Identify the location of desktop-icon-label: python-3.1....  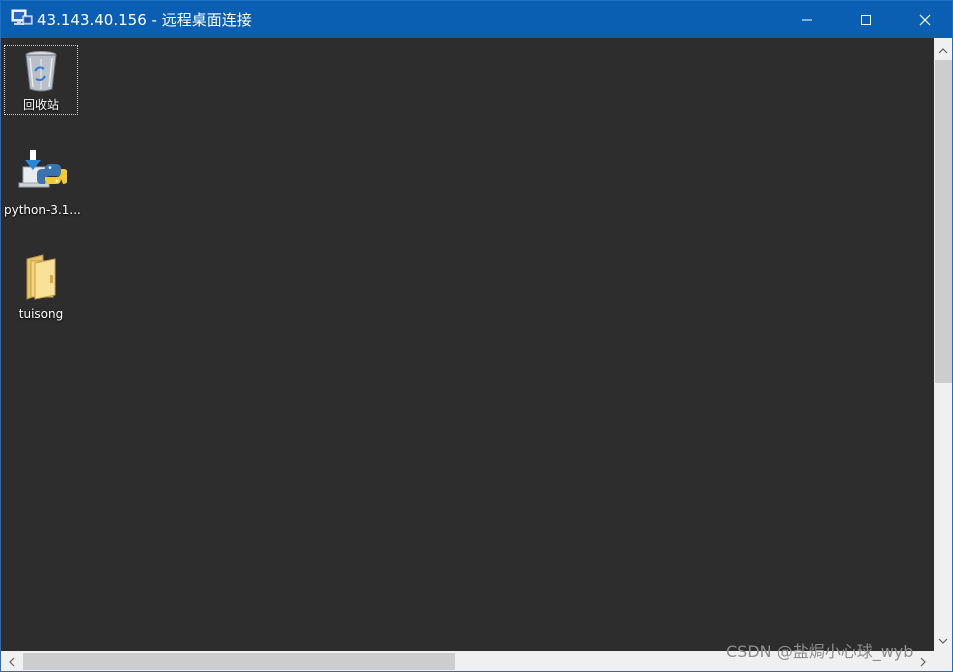
(42, 210).